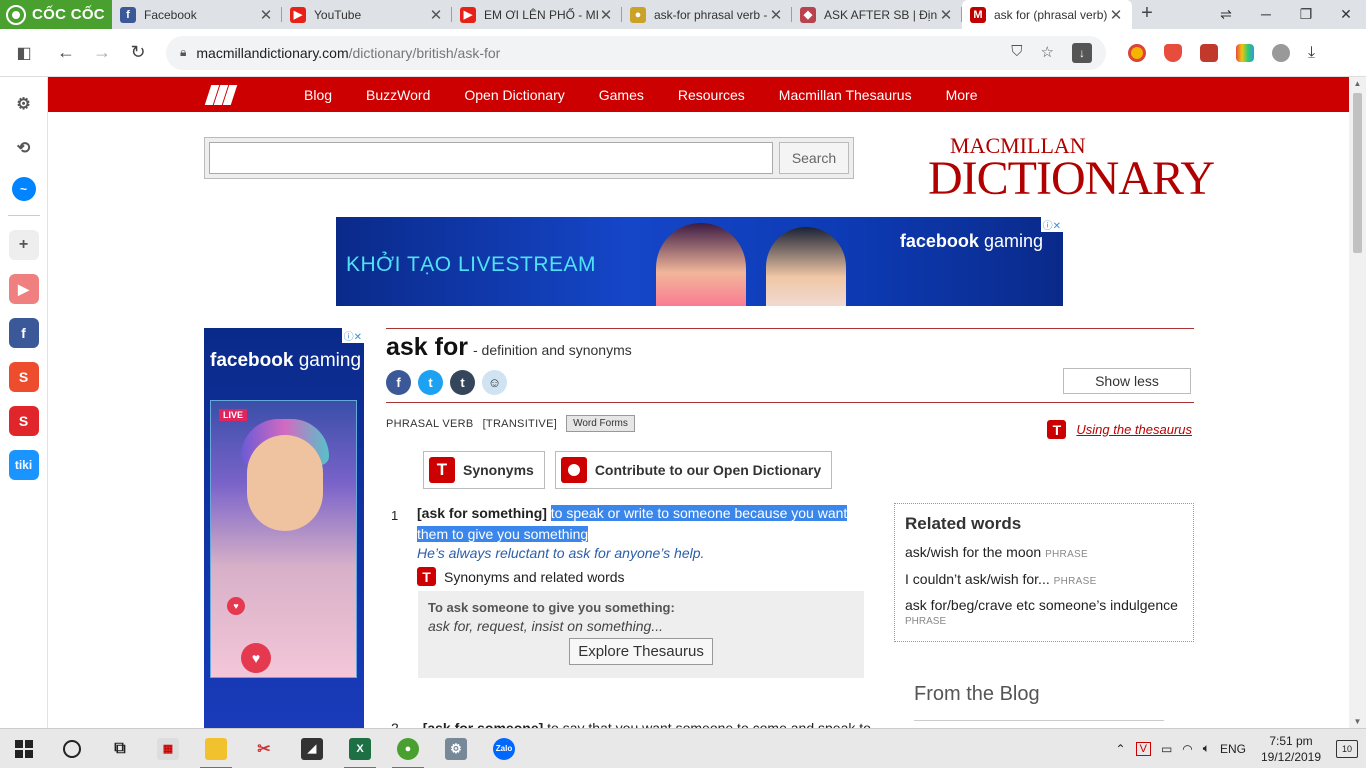 The width and height of the screenshot is (1366, 768). I want to click on tiki-icon: tiki, so click(23, 465).